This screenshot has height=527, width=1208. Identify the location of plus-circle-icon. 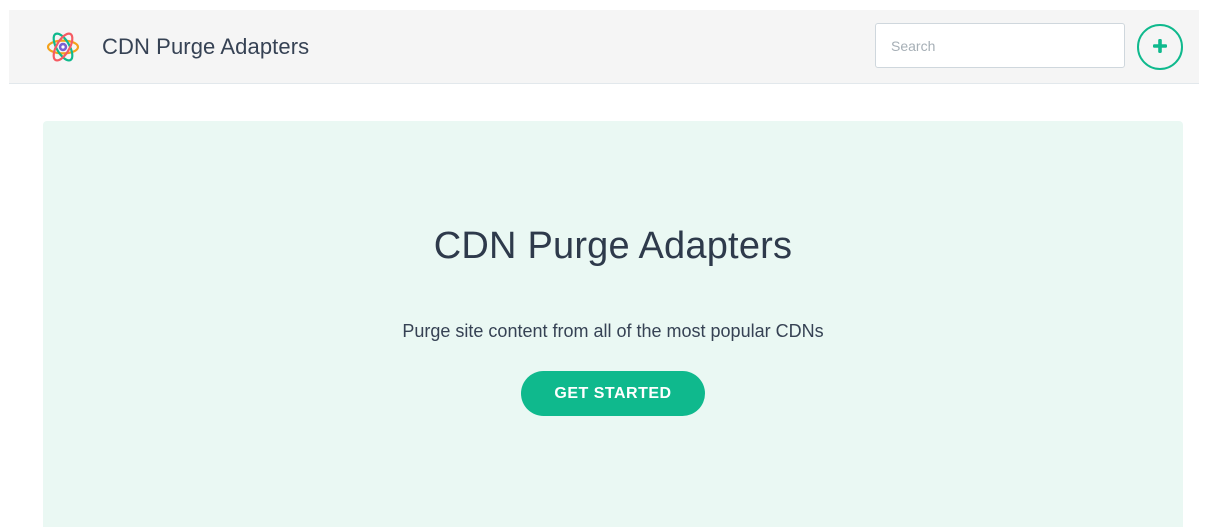
(1160, 47).